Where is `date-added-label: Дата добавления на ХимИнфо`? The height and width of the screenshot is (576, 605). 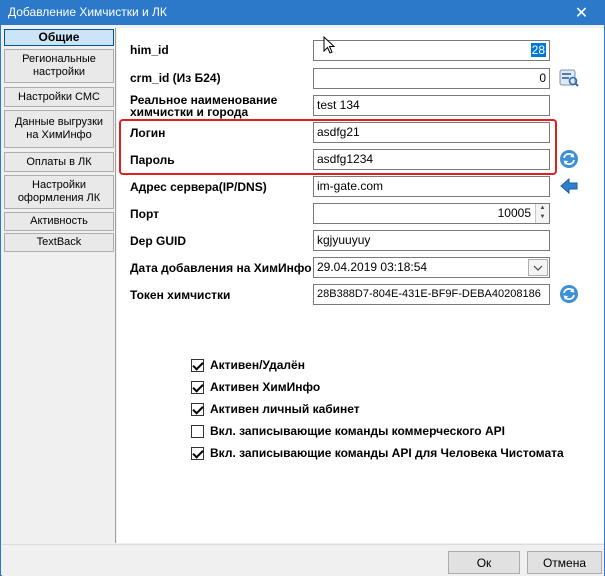
date-added-label: Дата добавления на ХимИнфо is located at coordinates (221, 268).